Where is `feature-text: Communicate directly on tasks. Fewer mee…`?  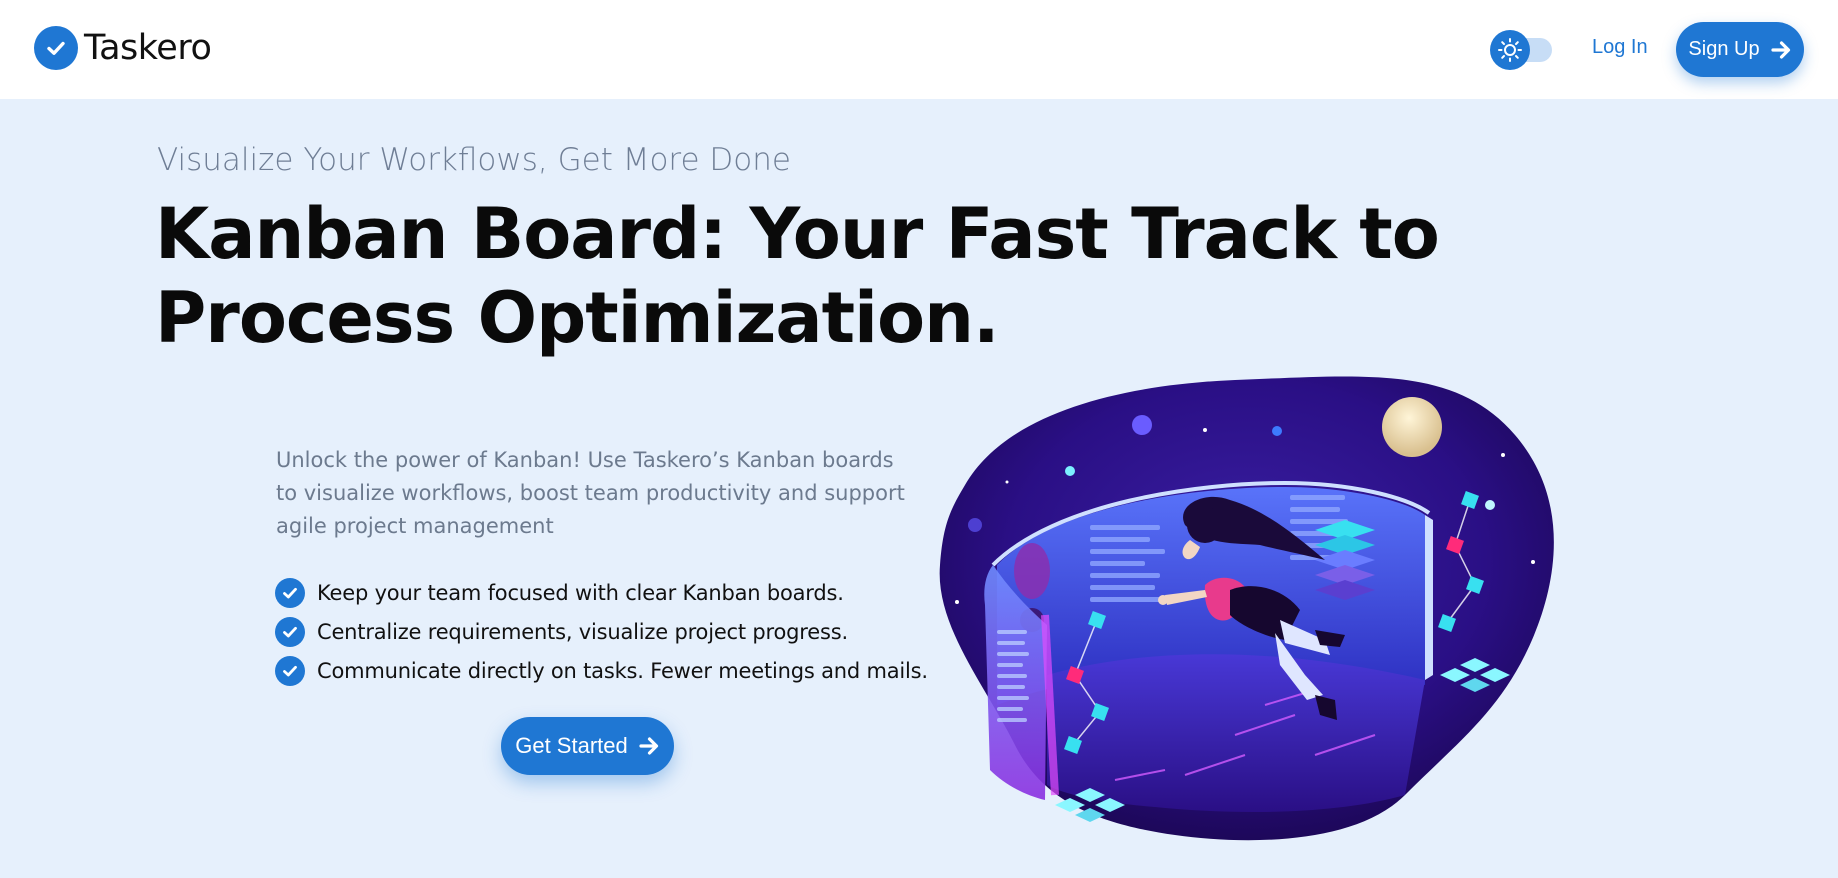 feature-text: Communicate directly on tasks. Fewer mee… is located at coordinates (622, 670).